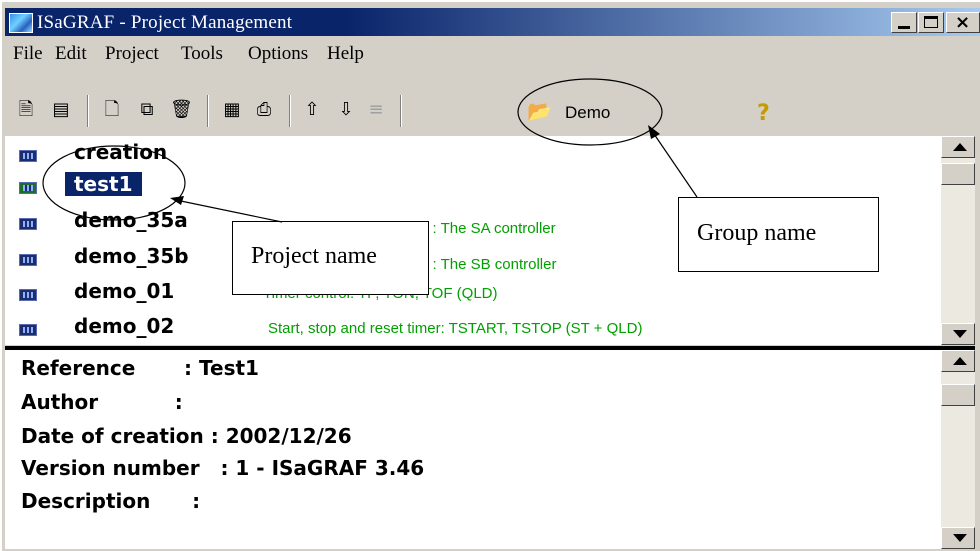 The image size is (980, 551). I want to click on group-name-arrow, so click(674, 164).